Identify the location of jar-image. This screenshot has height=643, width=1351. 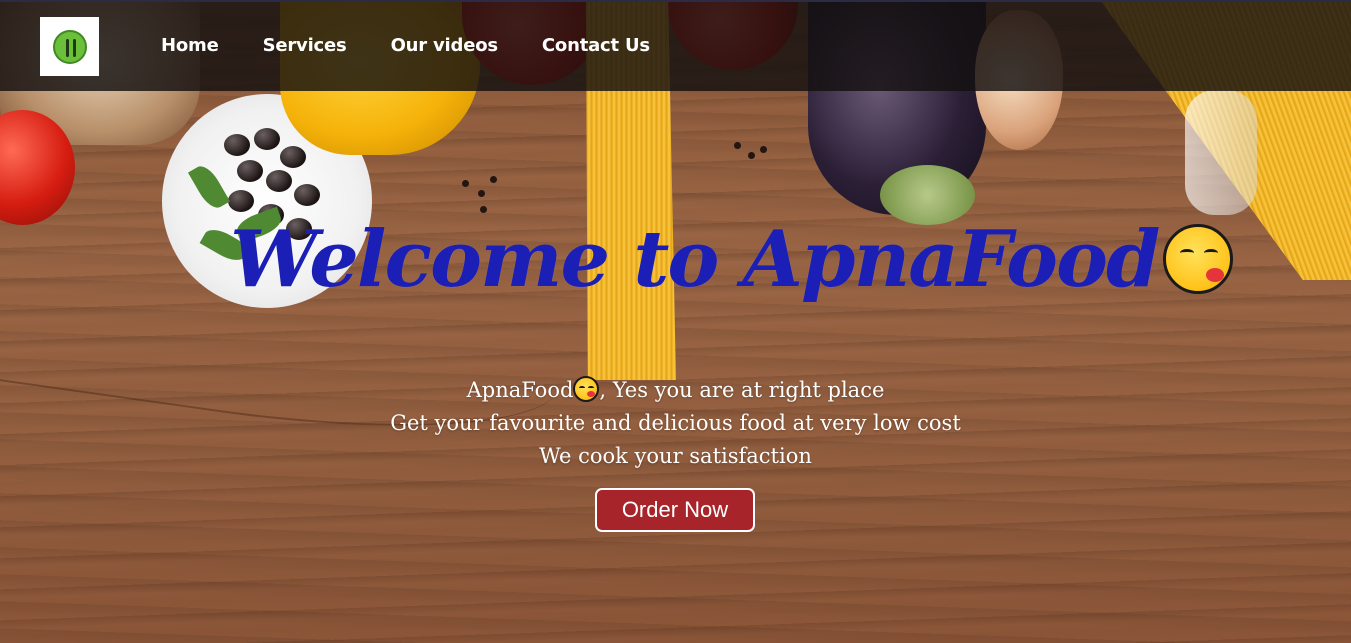
(1221, 152).